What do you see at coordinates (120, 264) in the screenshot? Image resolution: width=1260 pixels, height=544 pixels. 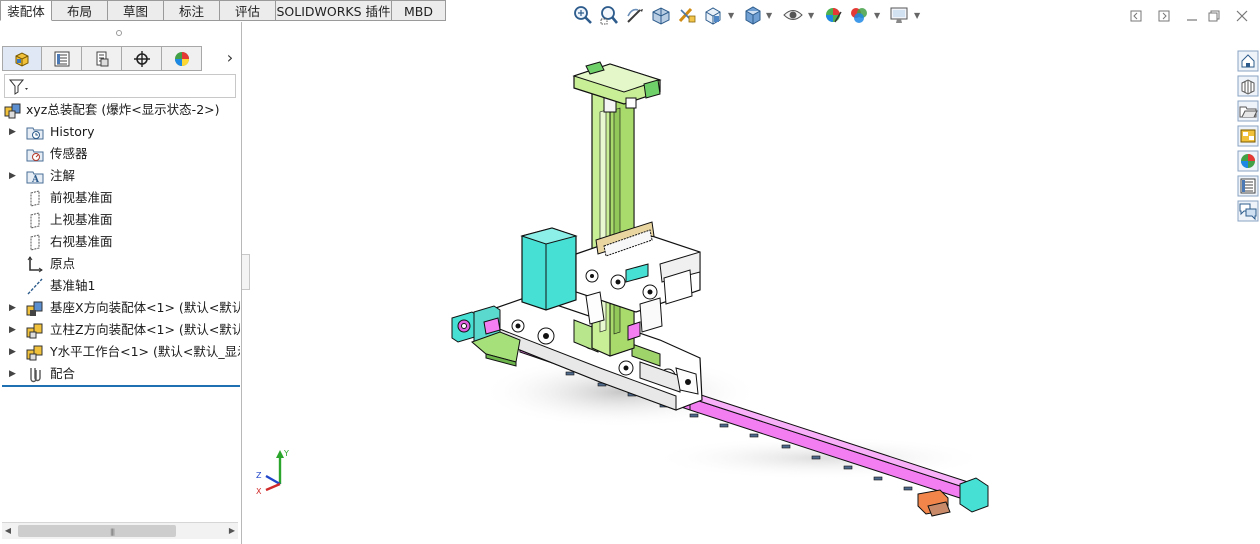 I see `tree-item-origin: 原点` at bounding box center [120, 264].